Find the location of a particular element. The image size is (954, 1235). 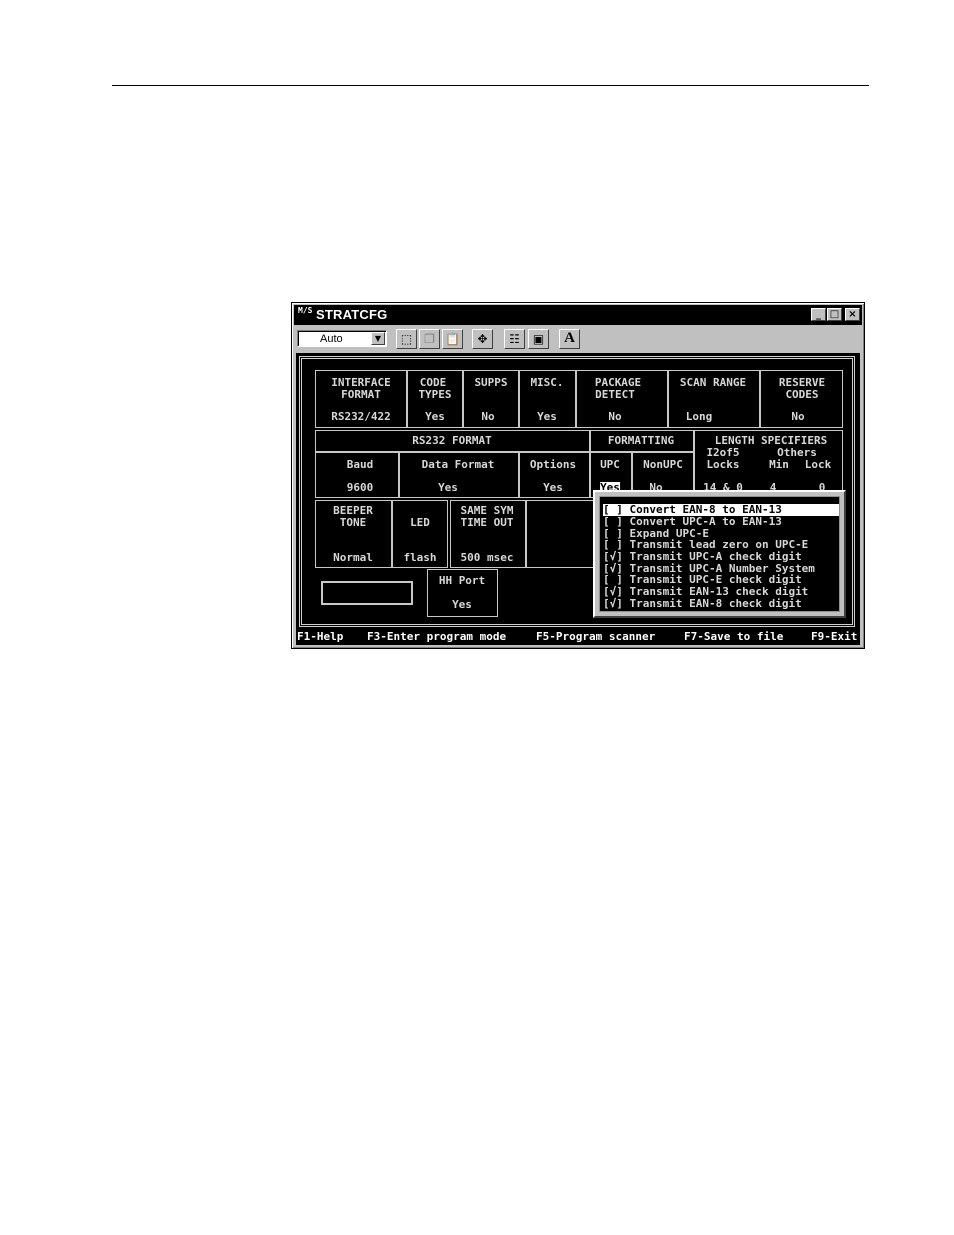

misc-value: Yes is located at coordinates (547, 416).